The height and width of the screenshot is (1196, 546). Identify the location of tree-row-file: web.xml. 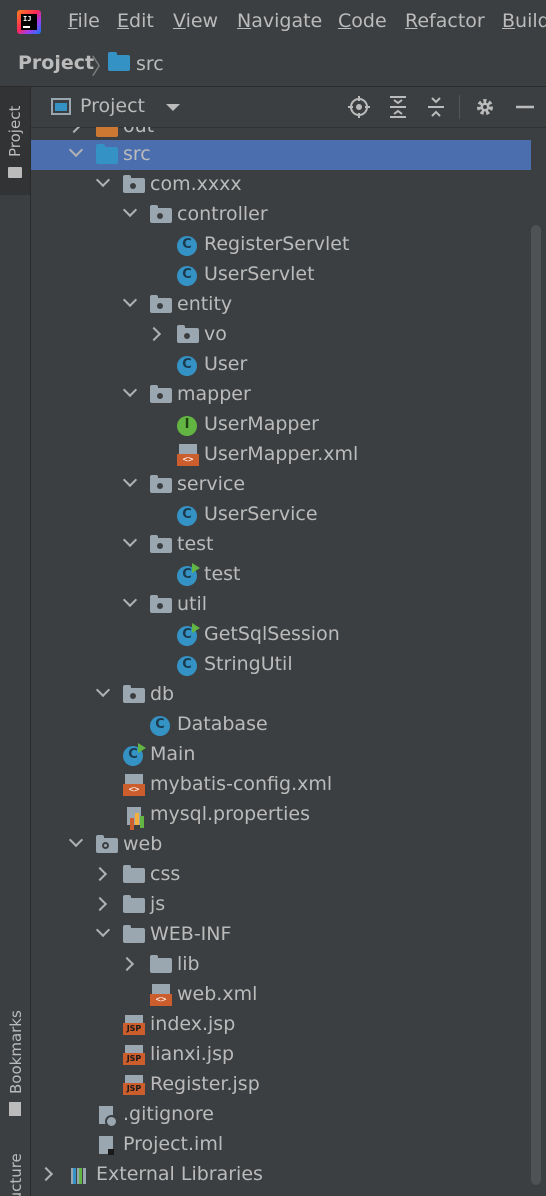
(281, 995).